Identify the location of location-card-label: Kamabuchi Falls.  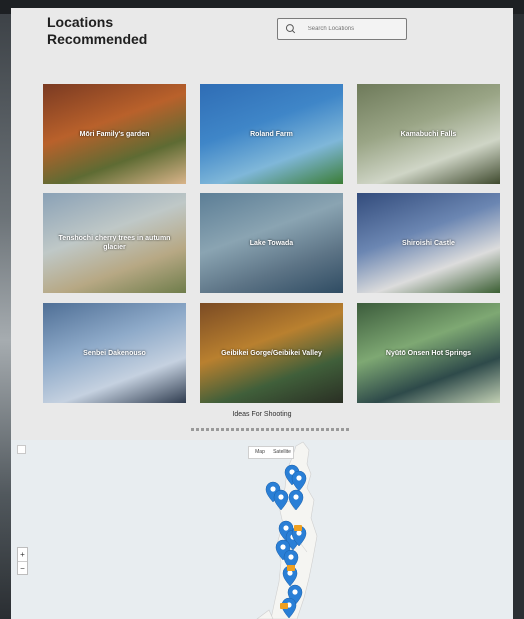
(428, 134).